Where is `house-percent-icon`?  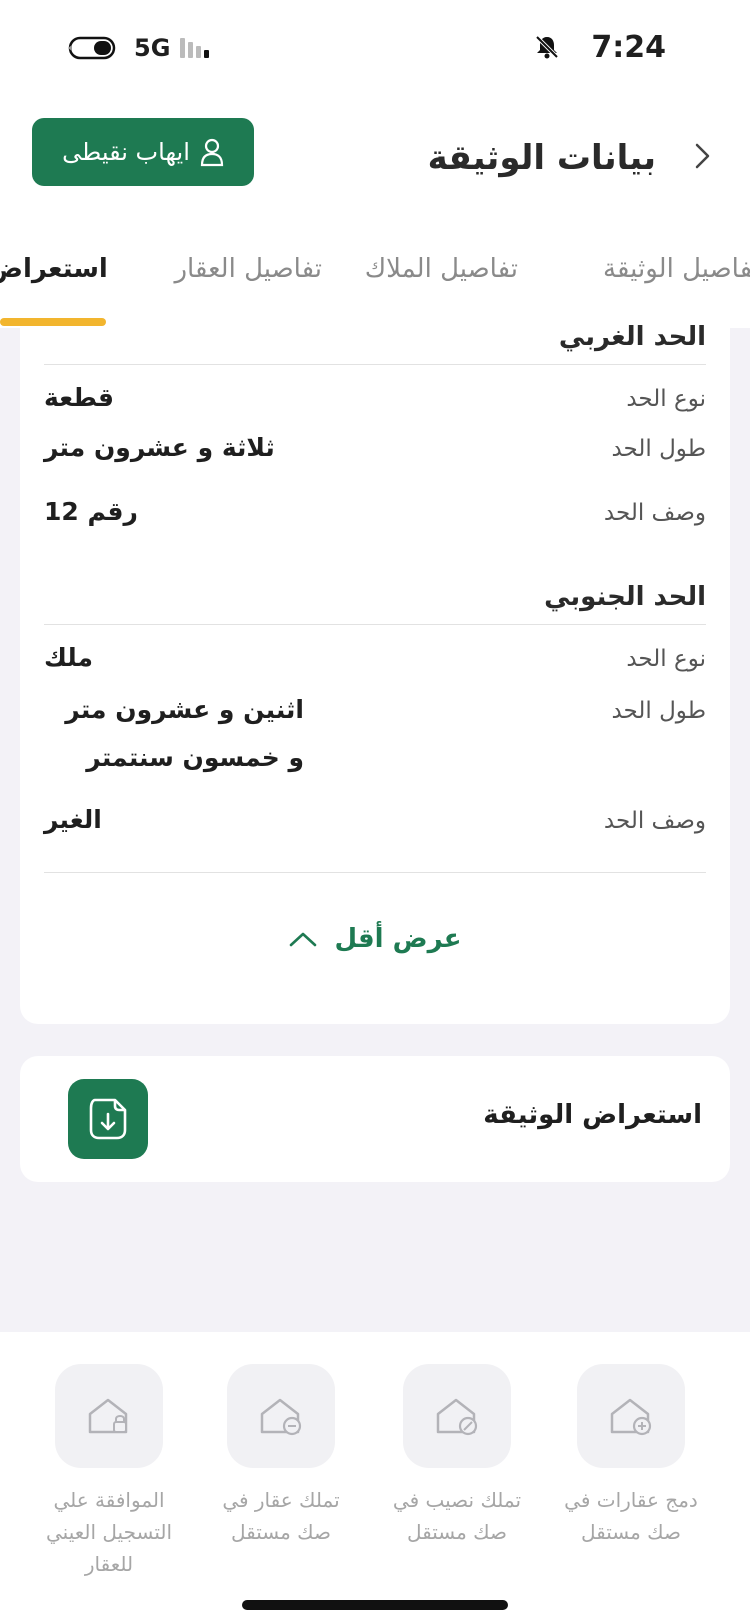
house-percent-icon is located at coordinates (457, 1416).